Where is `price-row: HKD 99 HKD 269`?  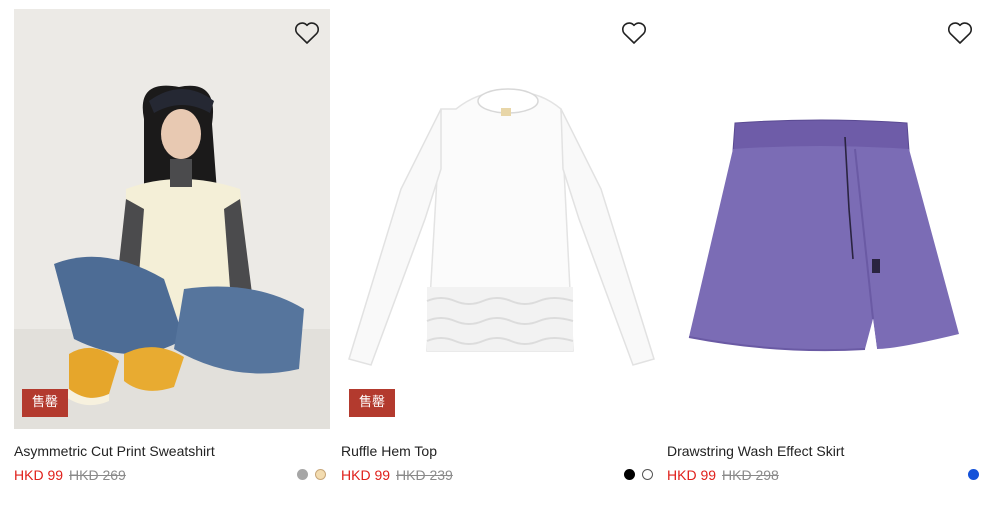 price-row: HKD 99 HKD 269 is located at coordinates (172, 476).